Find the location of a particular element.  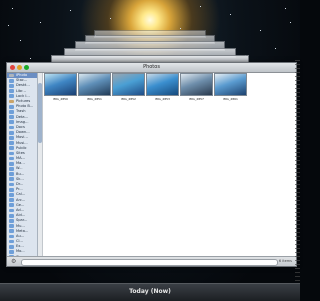

photo-thumbnail: IMG_2853 is located at coordinates (162, 87).